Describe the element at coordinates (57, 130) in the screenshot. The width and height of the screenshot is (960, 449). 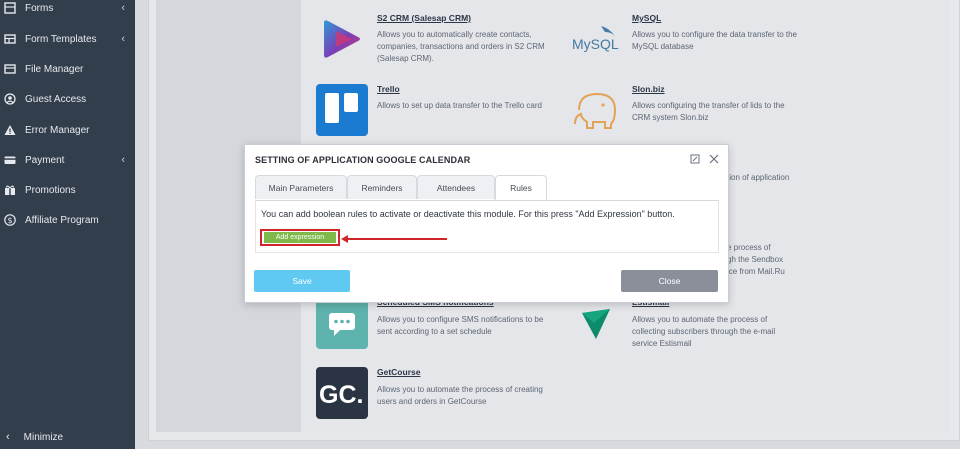
I see `sidebar-item-label: Error Manager` at that location.